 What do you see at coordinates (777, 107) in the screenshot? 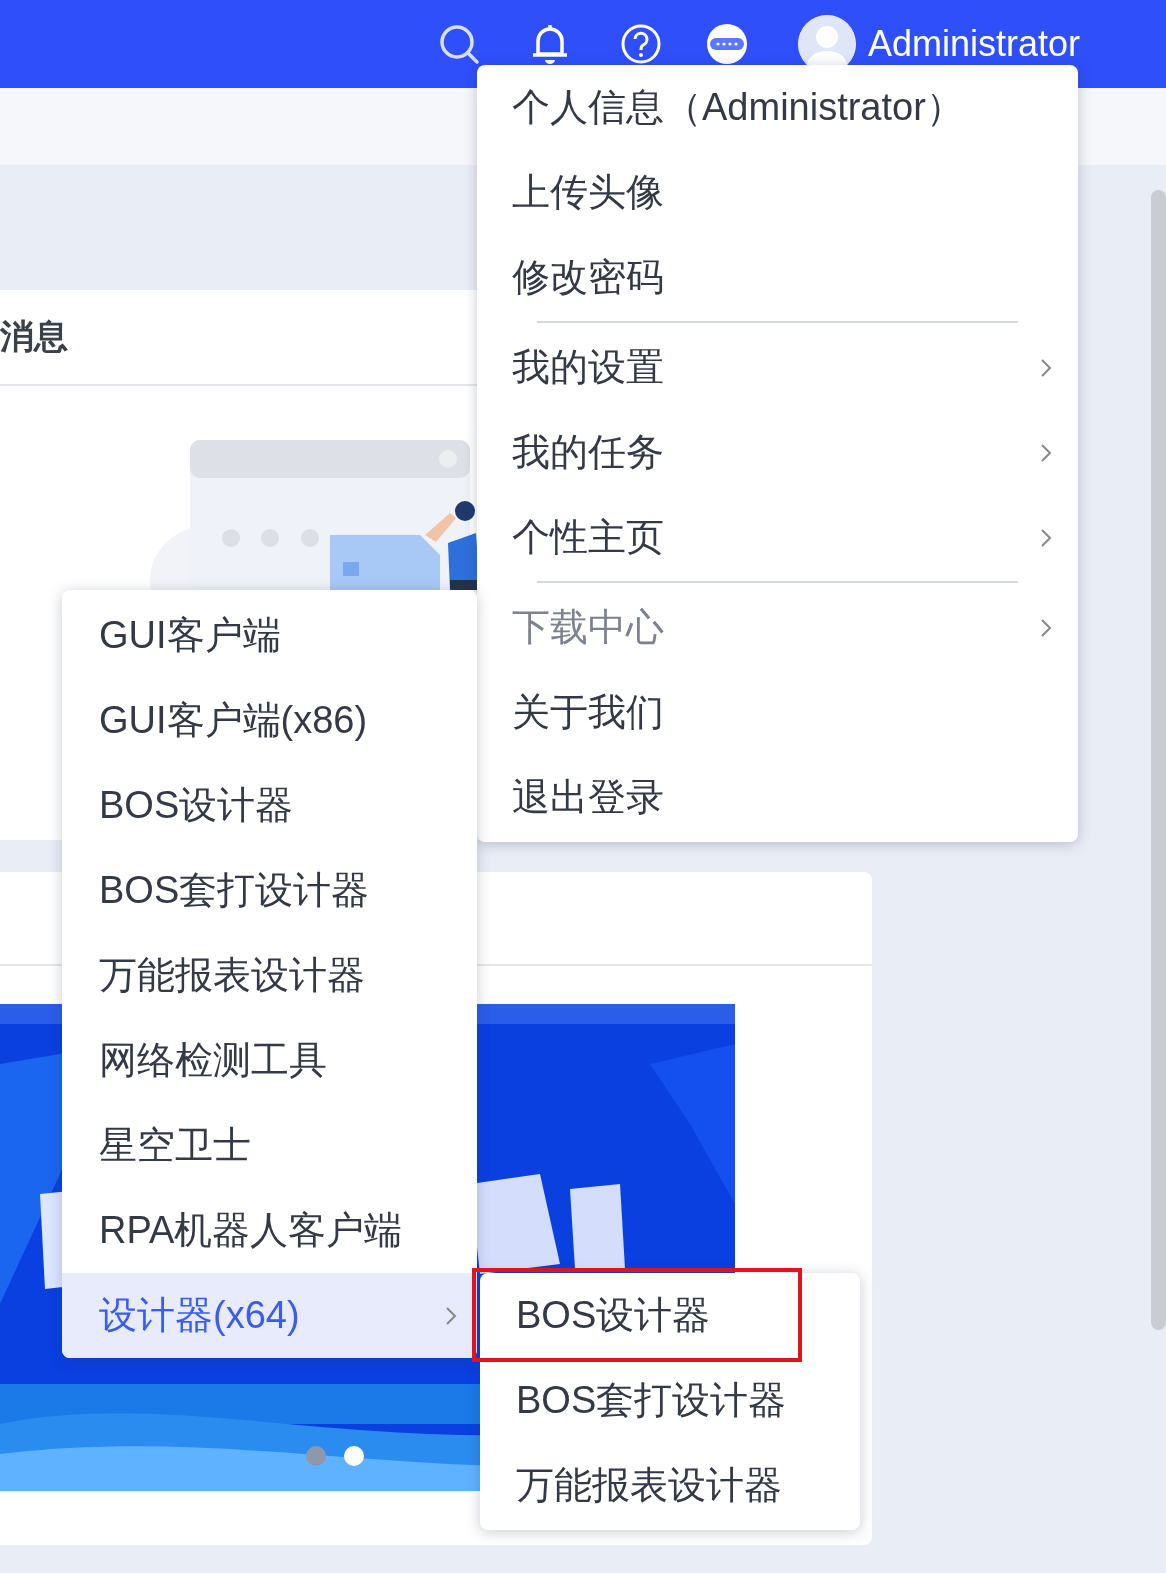
I see `menu-item: 个人信息（Administrator）` at bounding box center [777, 107].